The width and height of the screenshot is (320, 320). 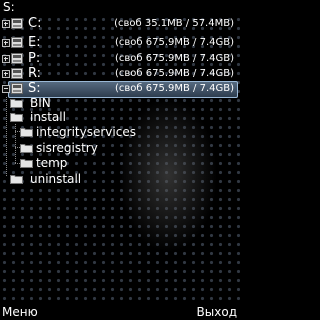 What do you see at coordinates (67, 148) in the screenshot?
I see `folder-label: sisregistry` at bounding box center [67, 148].